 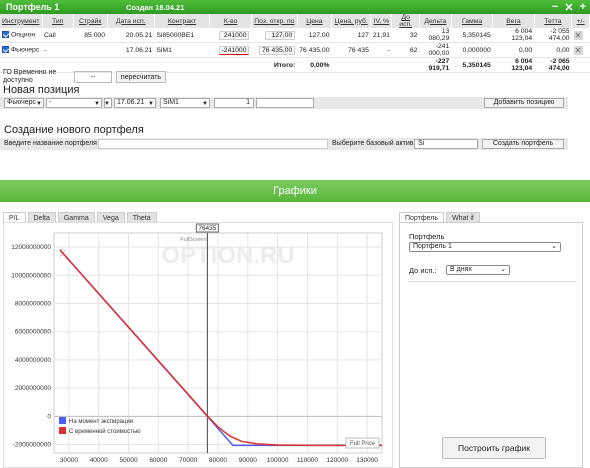 What do you see at coordinates (158, 460) in the screenshot?
I see `x-tick-label: 60000` at bounding box center [158, 460].